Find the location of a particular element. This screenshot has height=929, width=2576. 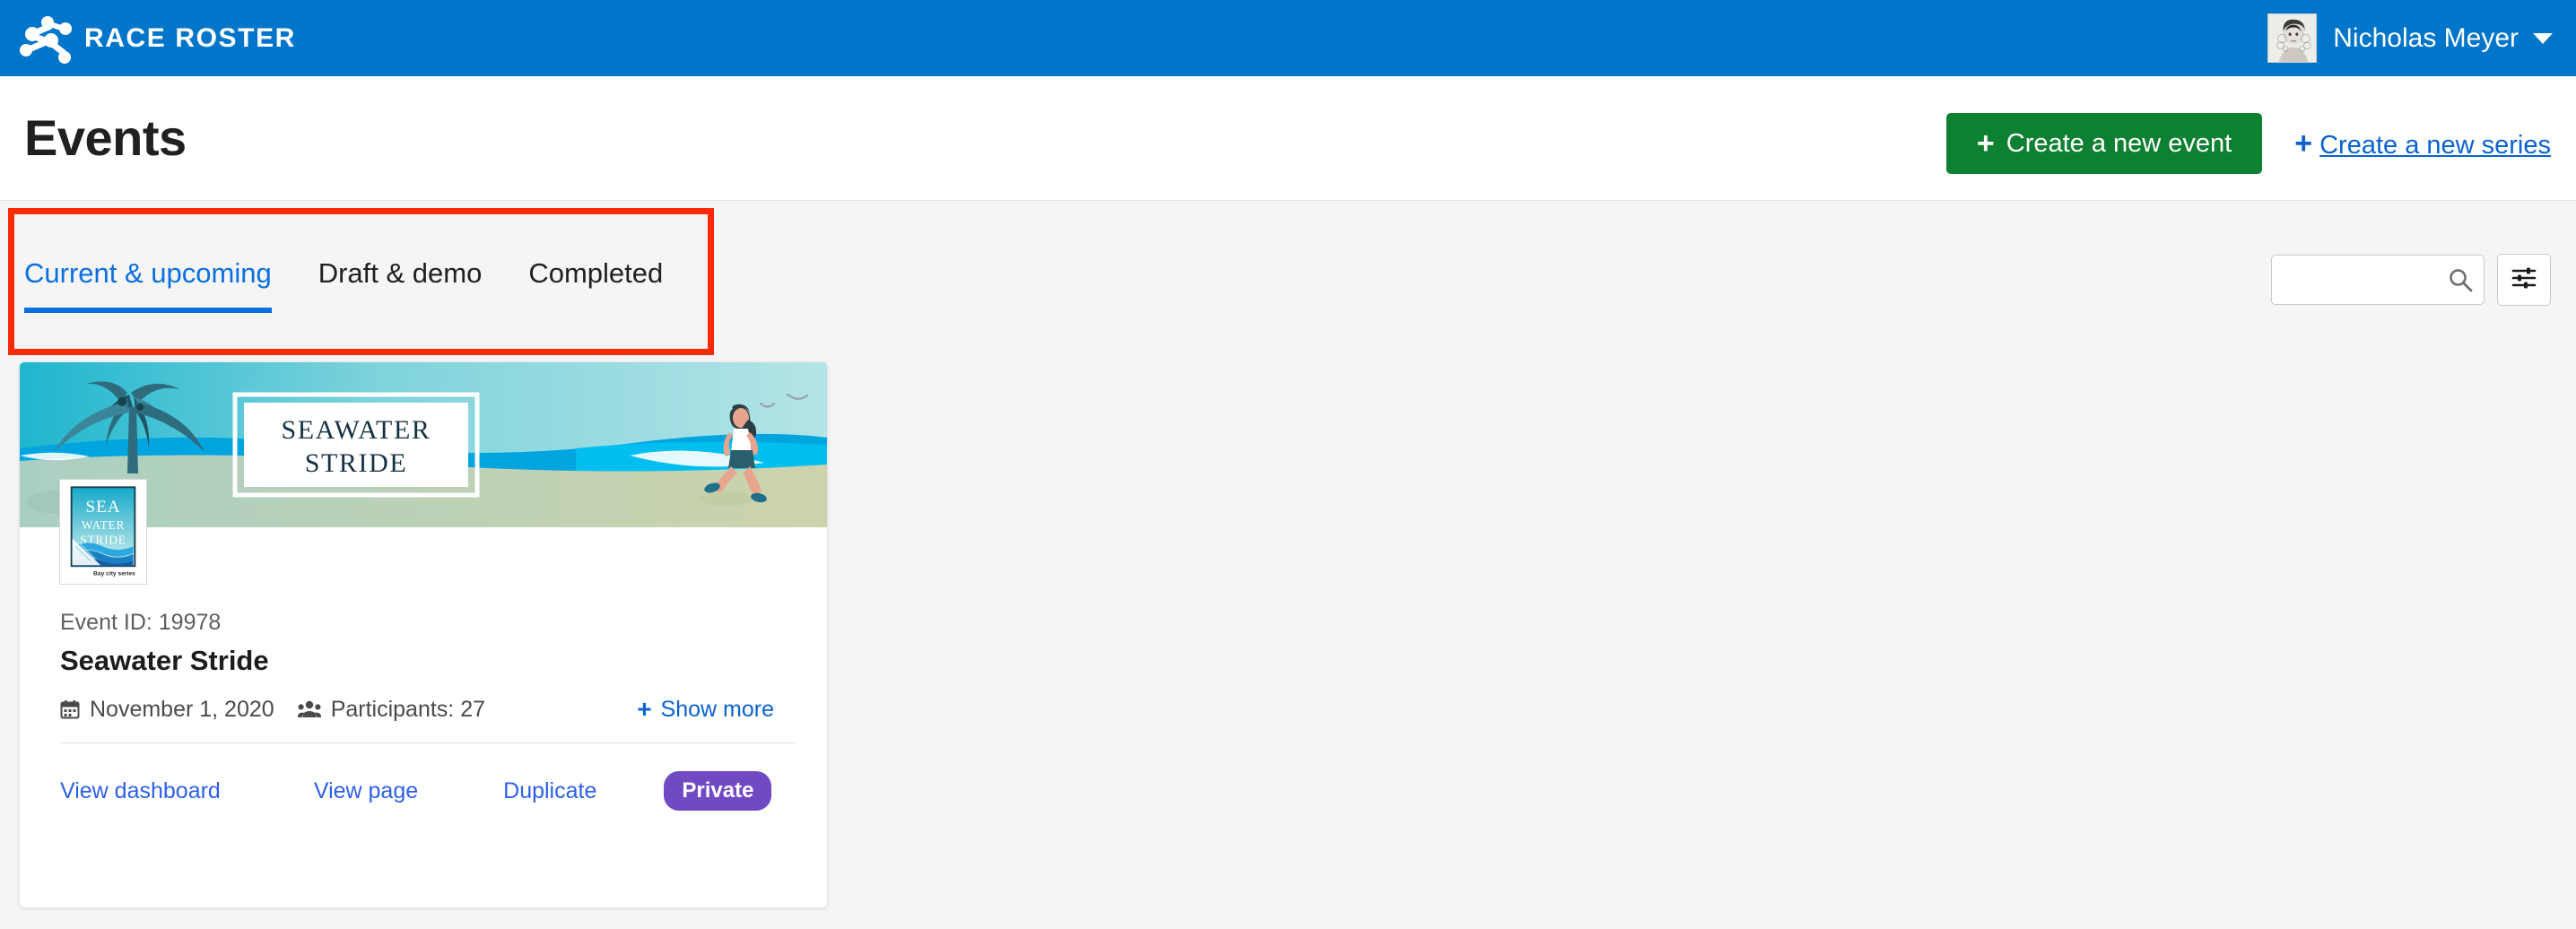

search-wrapper is located at coordinates (2378, 280).